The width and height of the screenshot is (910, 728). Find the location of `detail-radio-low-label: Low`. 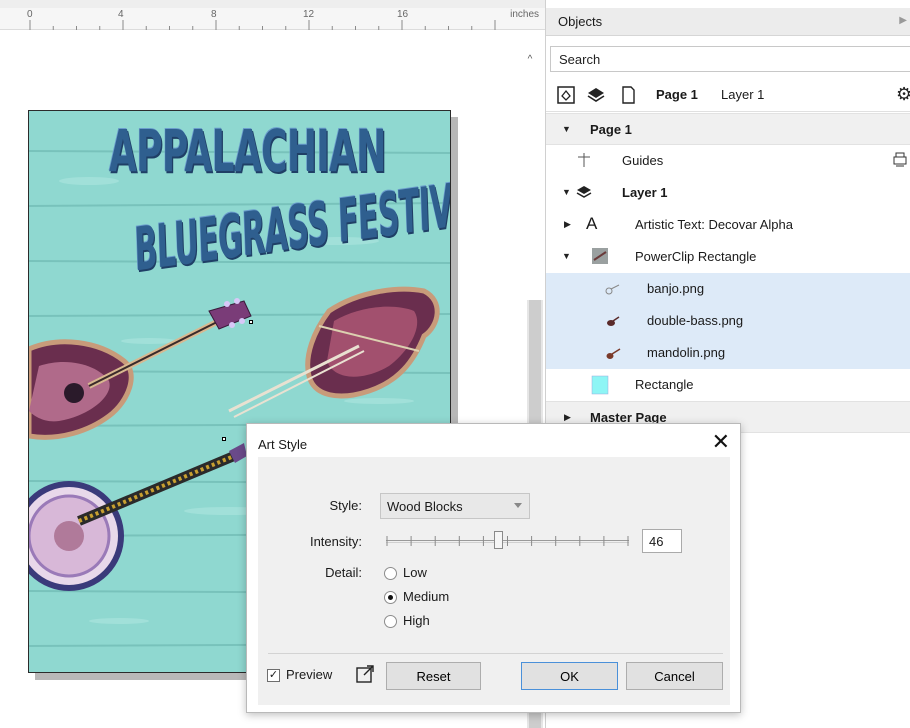

detail-radio-low-label: Low is located at coordinates (415, 572).